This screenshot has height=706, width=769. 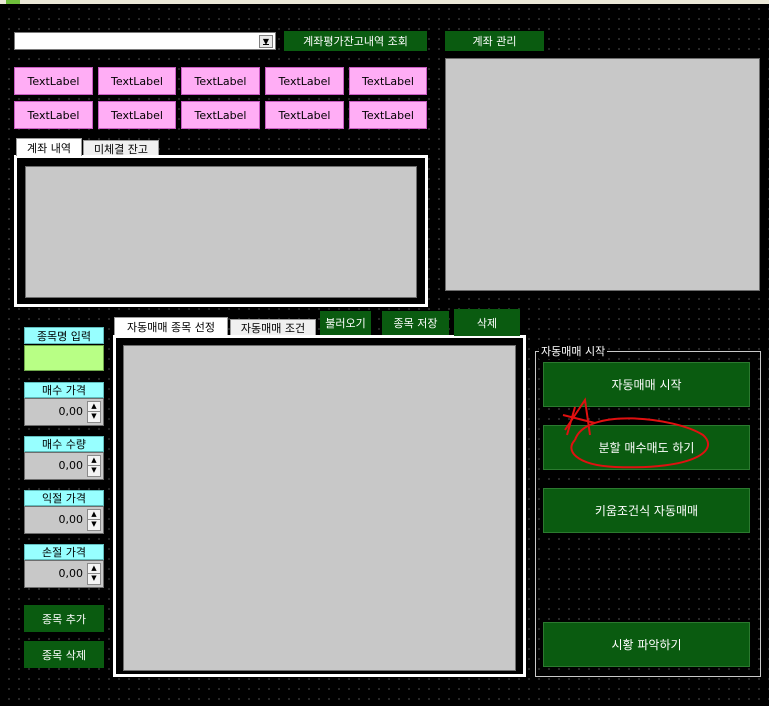 What do you see at coordinates (13, 2) in the screenshot?
I see `app-icon` at bounding box center [13, 2].